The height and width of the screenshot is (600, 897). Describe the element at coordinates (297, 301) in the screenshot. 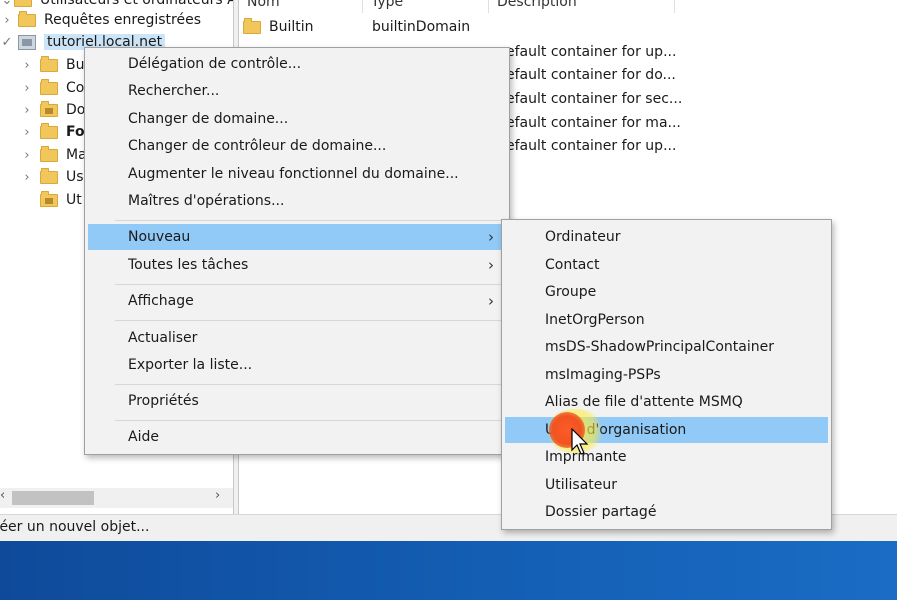

I see `menu-item-view: Affichage ›` at that location.